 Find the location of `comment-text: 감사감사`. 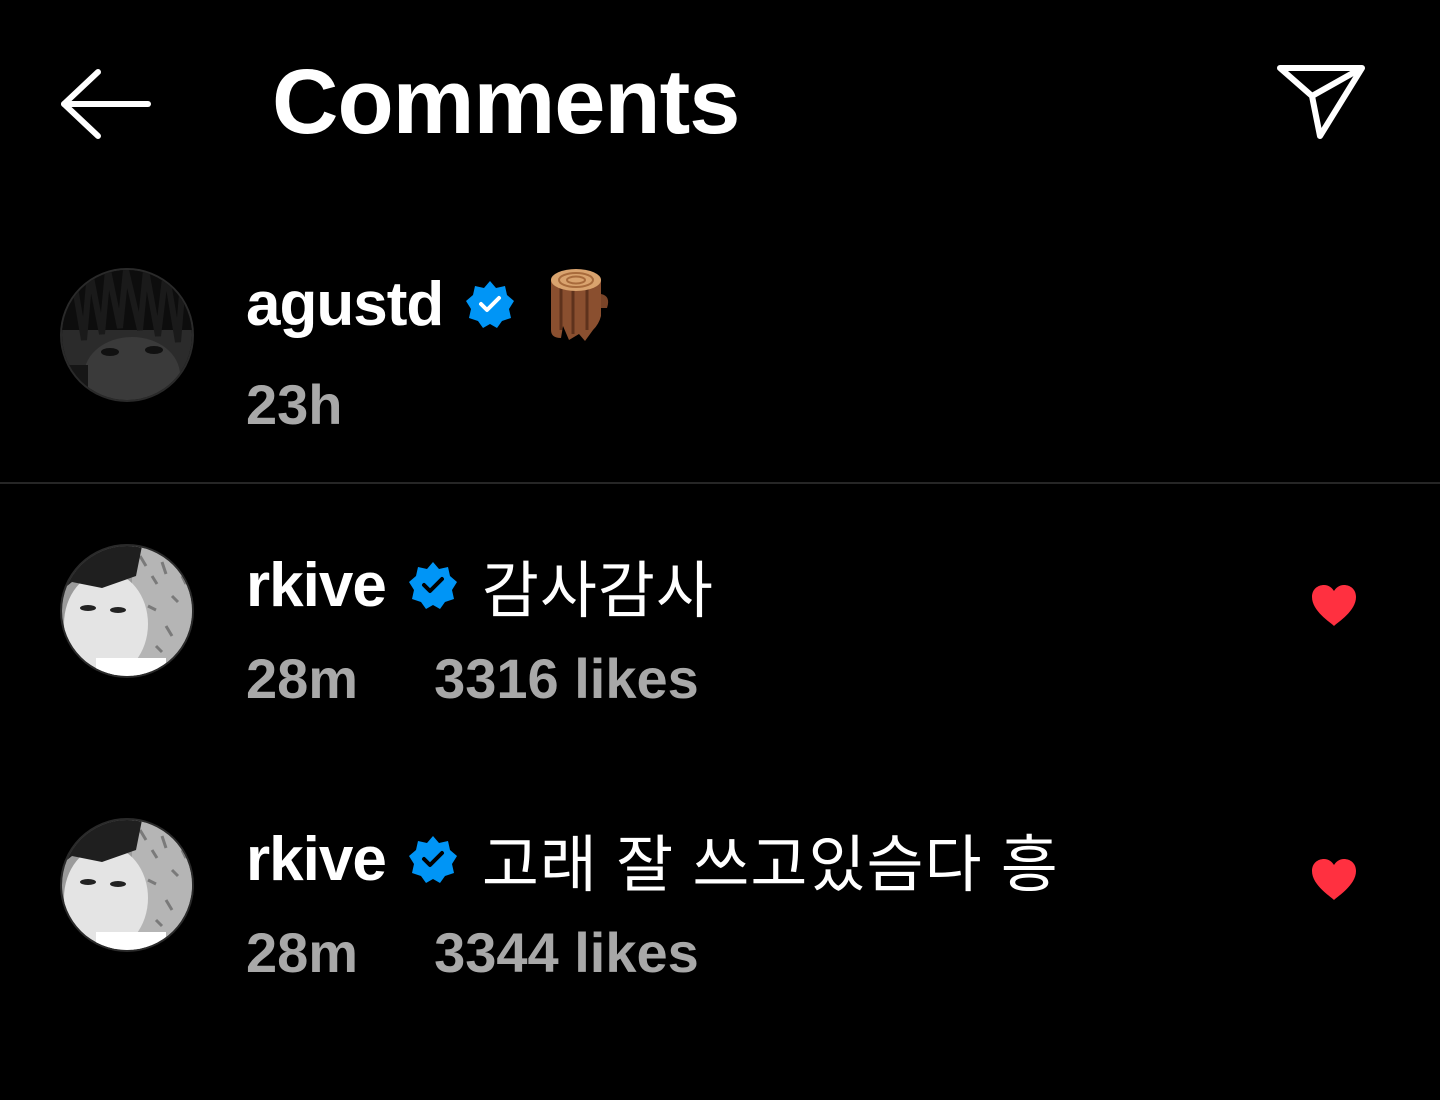

comment-text: 감사감사 is located at coordinates (597, 591).